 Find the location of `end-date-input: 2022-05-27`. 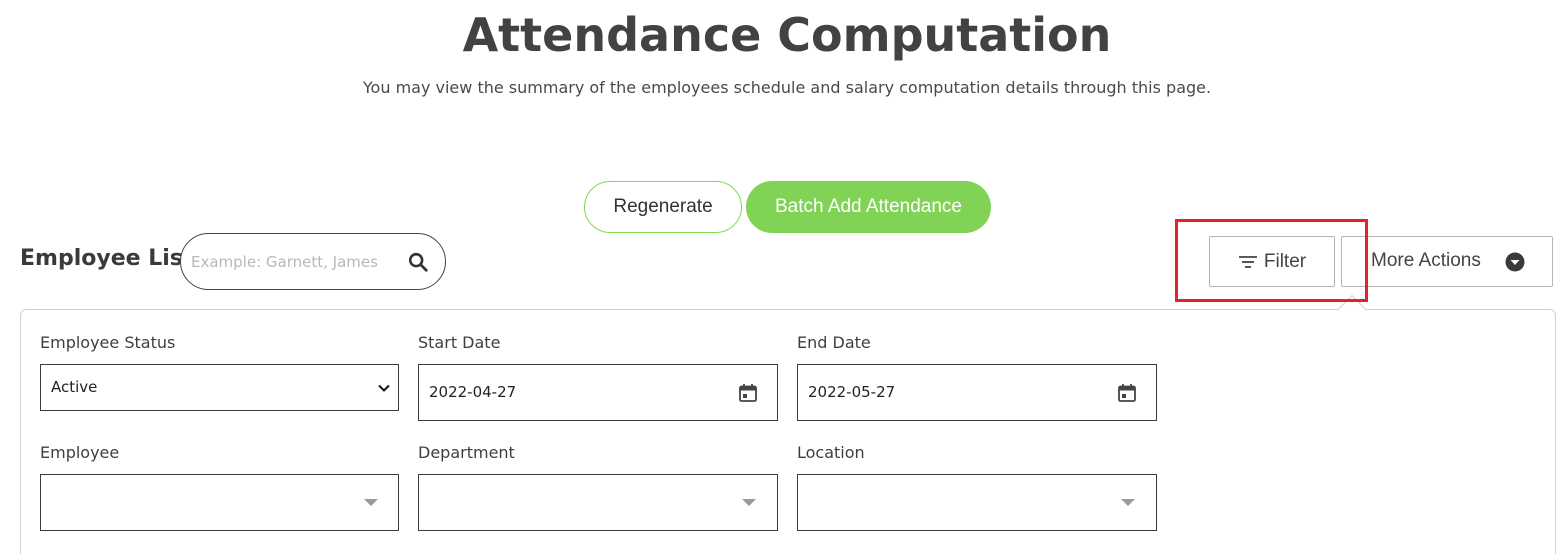

end-date-input: 2022-05-27 is located at coordinates (977, 392).